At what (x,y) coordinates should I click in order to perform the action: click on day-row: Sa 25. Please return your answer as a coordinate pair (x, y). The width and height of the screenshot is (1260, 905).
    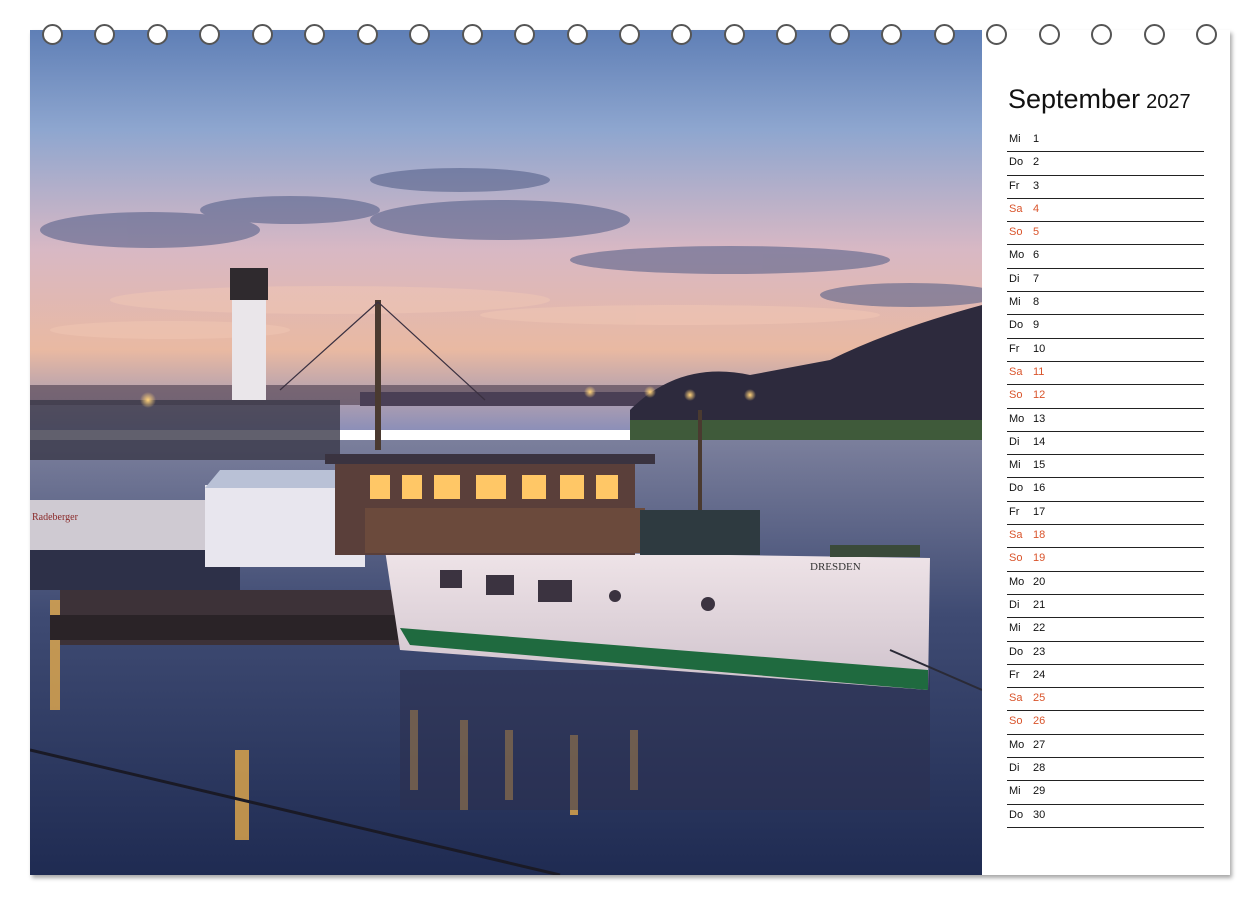
    Looking at the image, I should click on (1105, 700).